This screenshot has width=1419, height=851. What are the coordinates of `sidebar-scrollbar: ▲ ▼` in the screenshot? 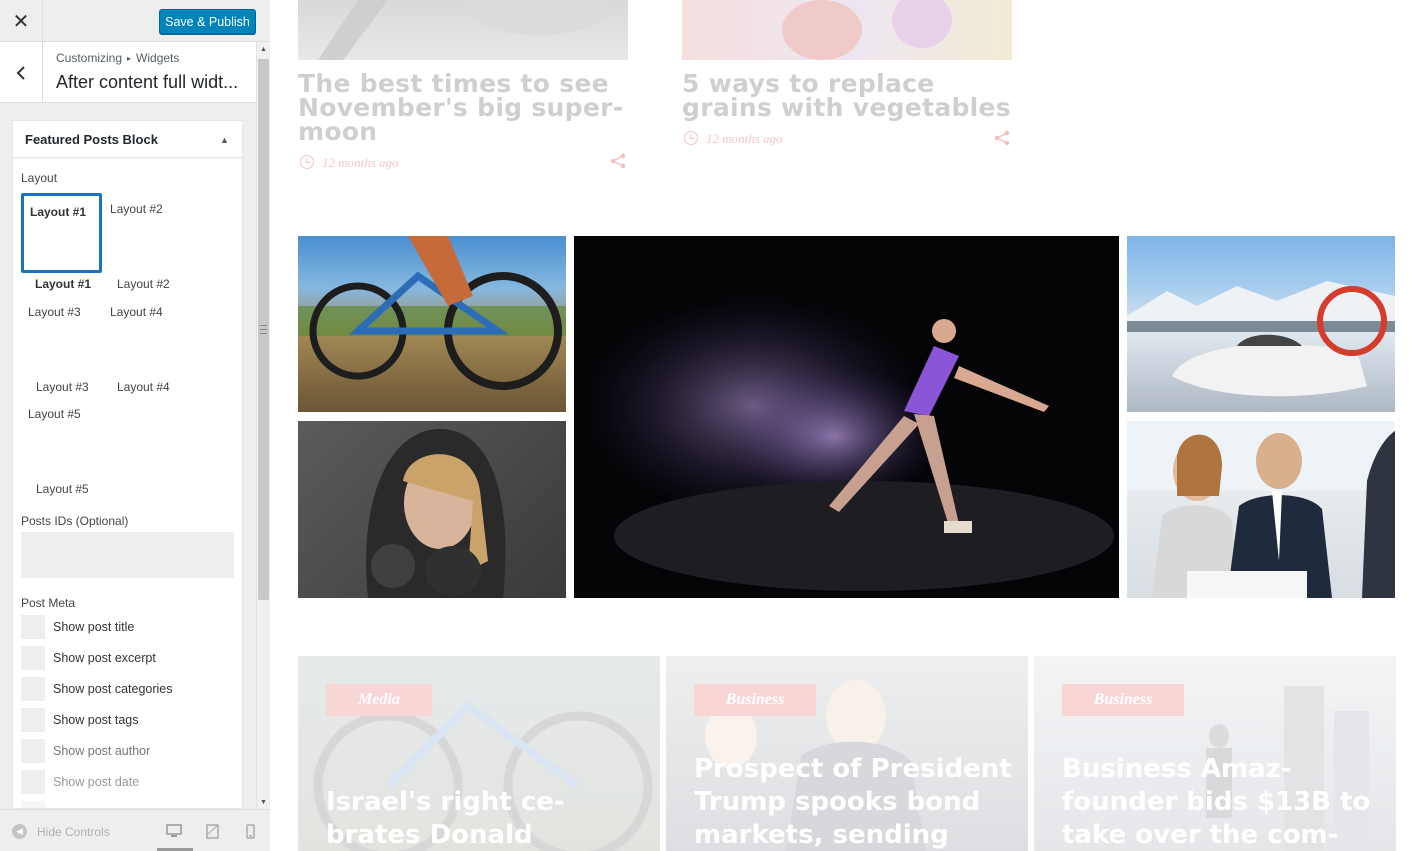 It's located at (263, 425).